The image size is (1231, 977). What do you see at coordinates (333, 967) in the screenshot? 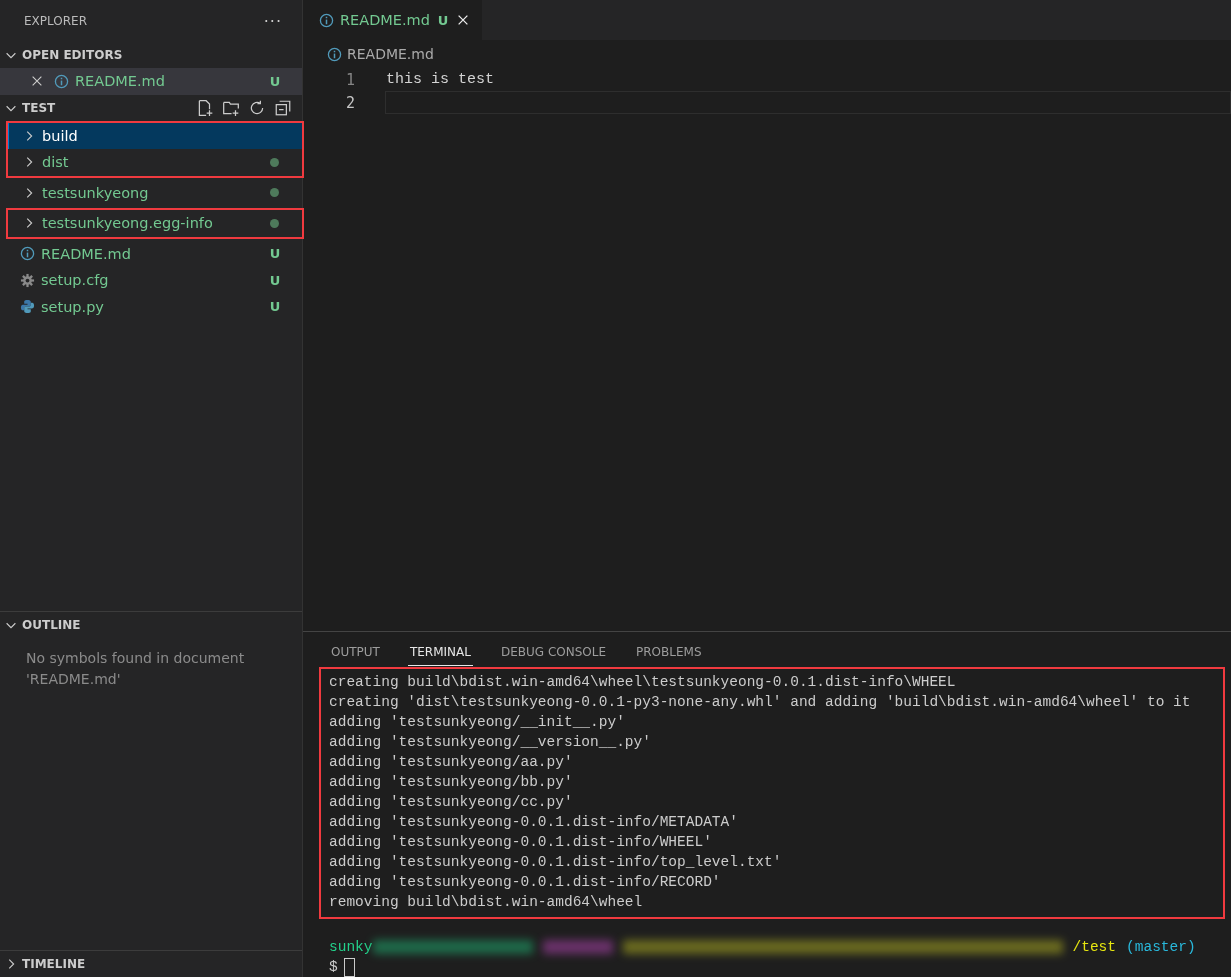
I see `prompt-symbol: $` at bounding box center [333, 967].